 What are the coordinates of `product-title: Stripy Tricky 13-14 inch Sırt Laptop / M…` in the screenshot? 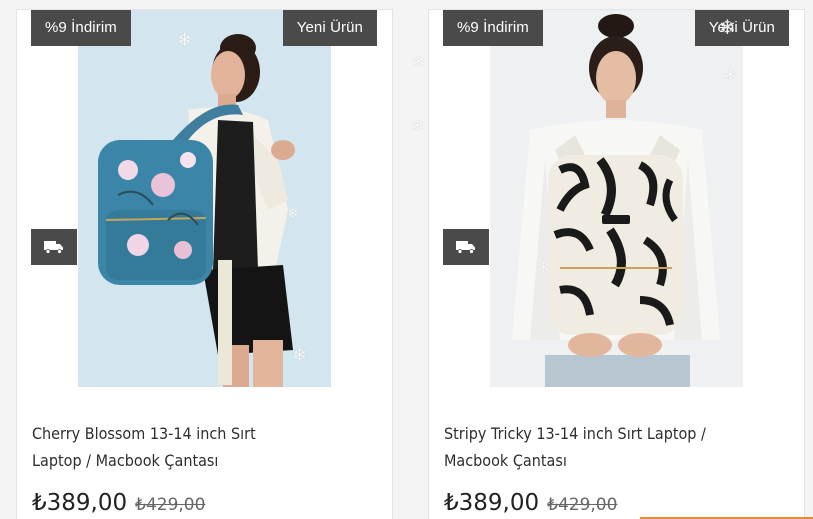 It's located at (579, 447).